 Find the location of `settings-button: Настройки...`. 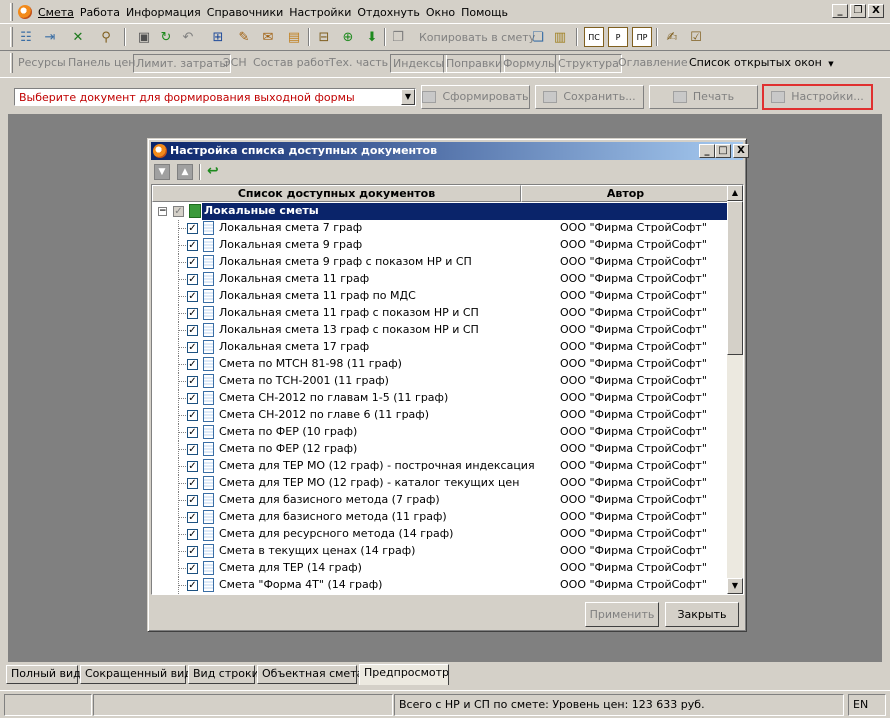

settings-button: Настройки... is located at coordinates (817, 97).